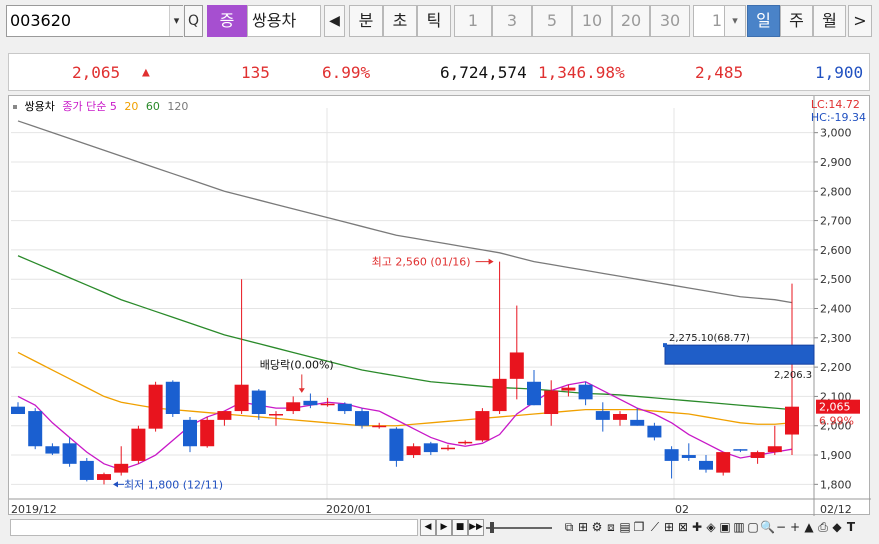 The height and width of the screenshot is (544, 879). Describe the element at coordinates (682, 509) in the screenshot. I see `x-tick-label: 02` at that location.